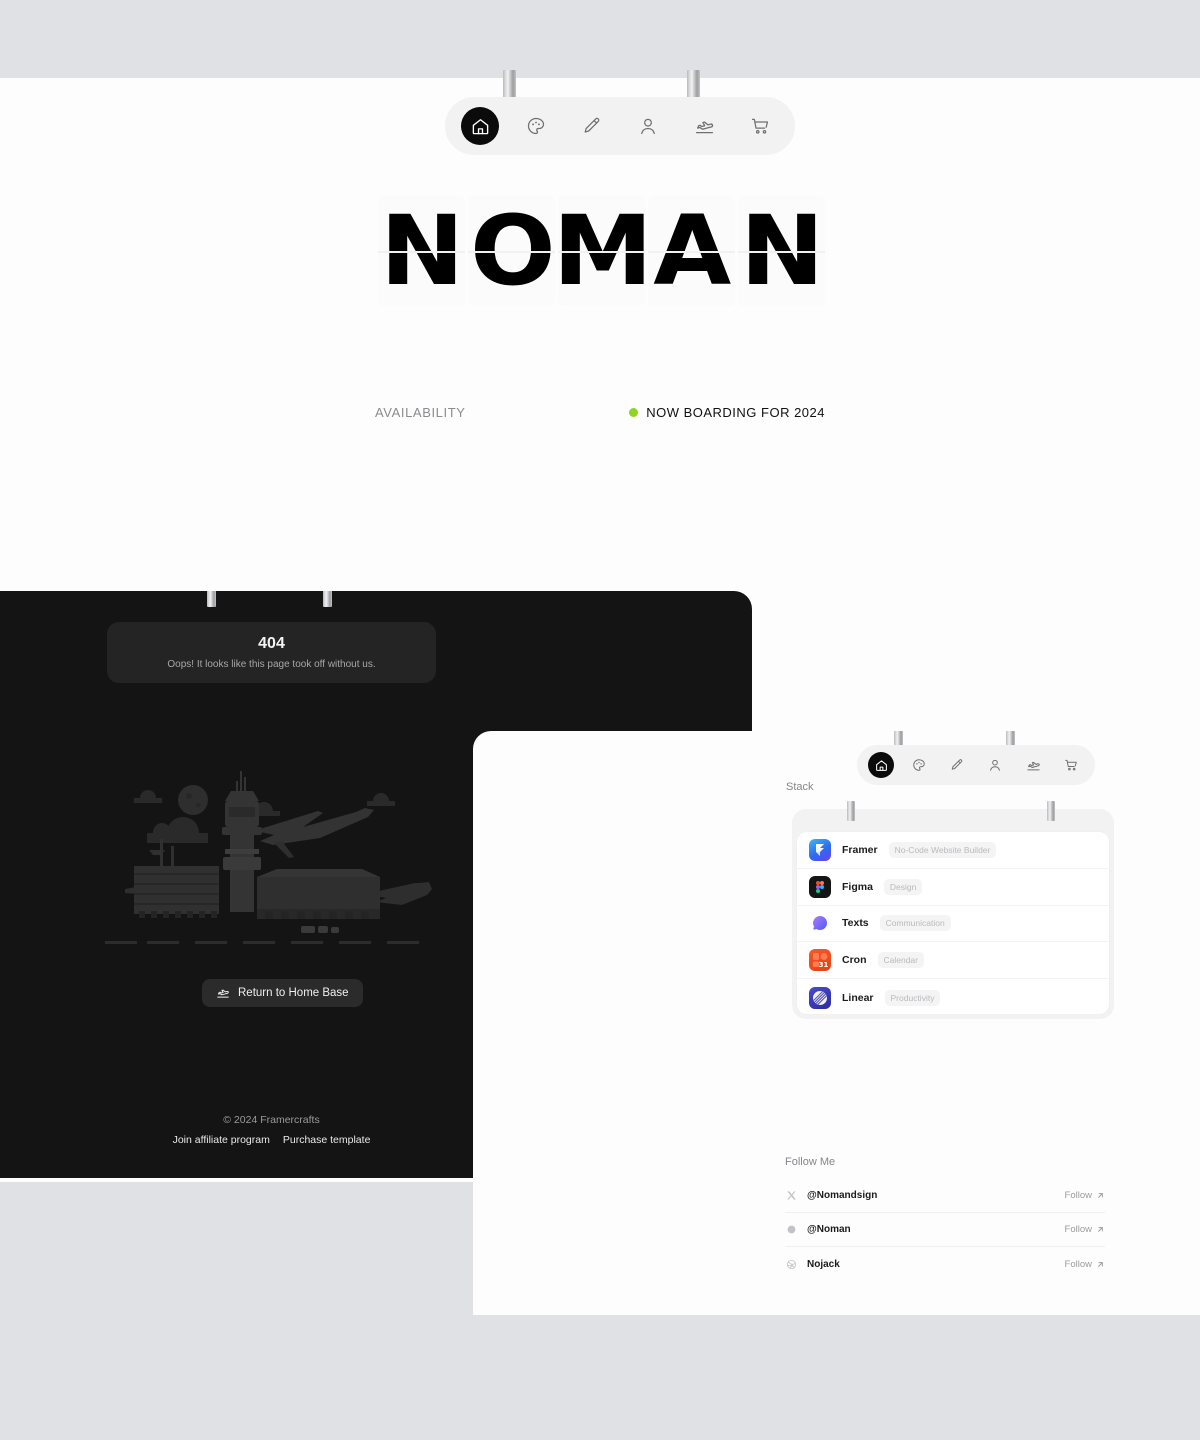 The width and height of the screenshot is (1200, 1440). What do you see at coordinates (735, 412) in the screenshot?
I see `status-label: NOW BOARDING FOR 2024` at bounding box center [735, 412].